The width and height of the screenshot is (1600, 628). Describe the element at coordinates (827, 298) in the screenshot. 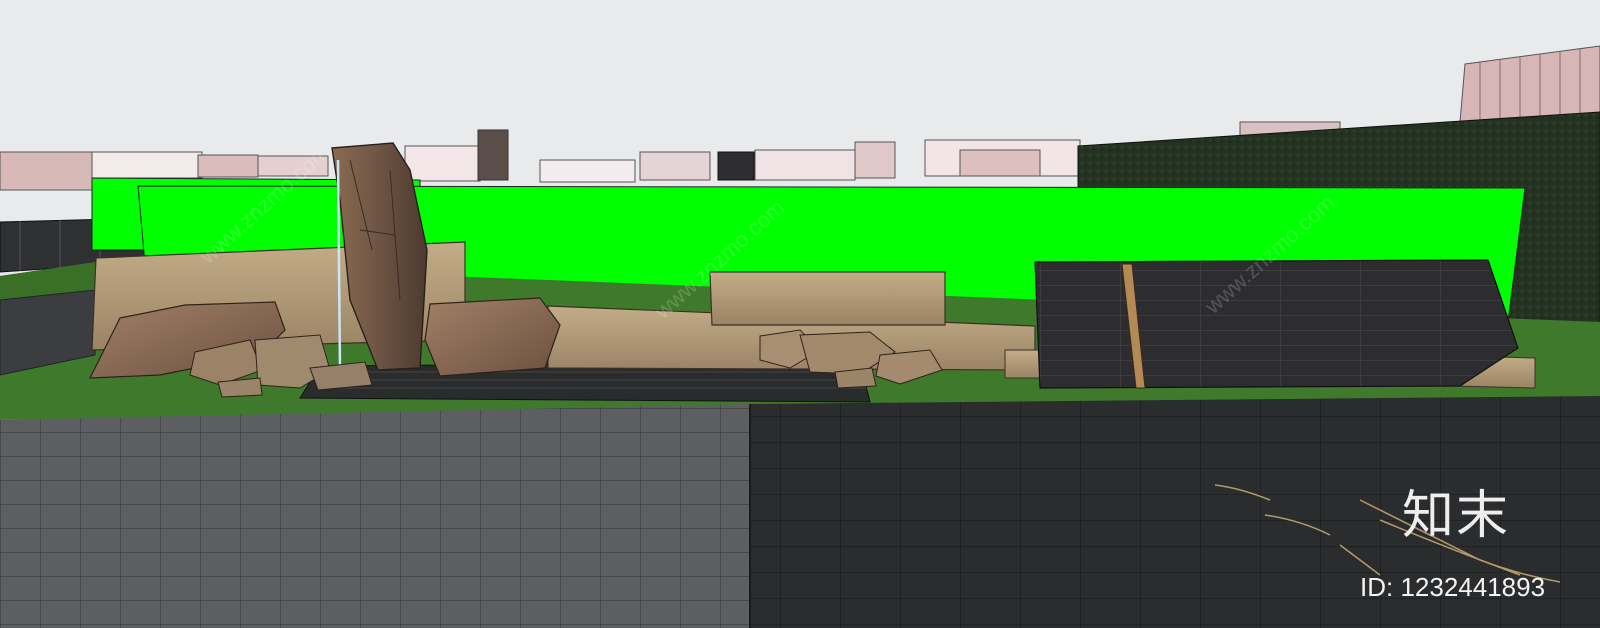

I see `stone-slab-bench` at that location.